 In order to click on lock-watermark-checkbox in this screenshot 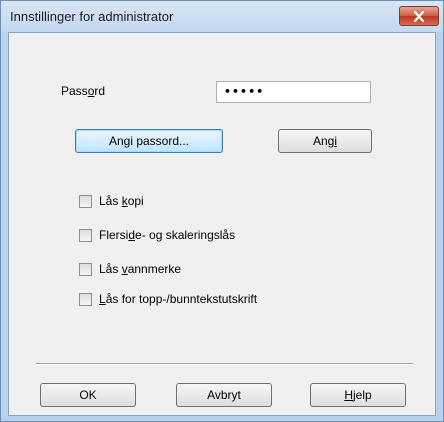, I will do `click(85, 269)`.